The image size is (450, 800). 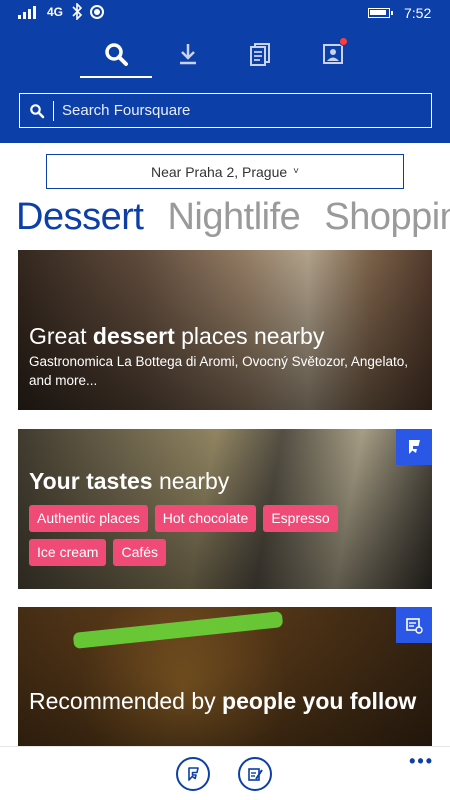 I want to click on follow-badge, so click(x=414, y=625).